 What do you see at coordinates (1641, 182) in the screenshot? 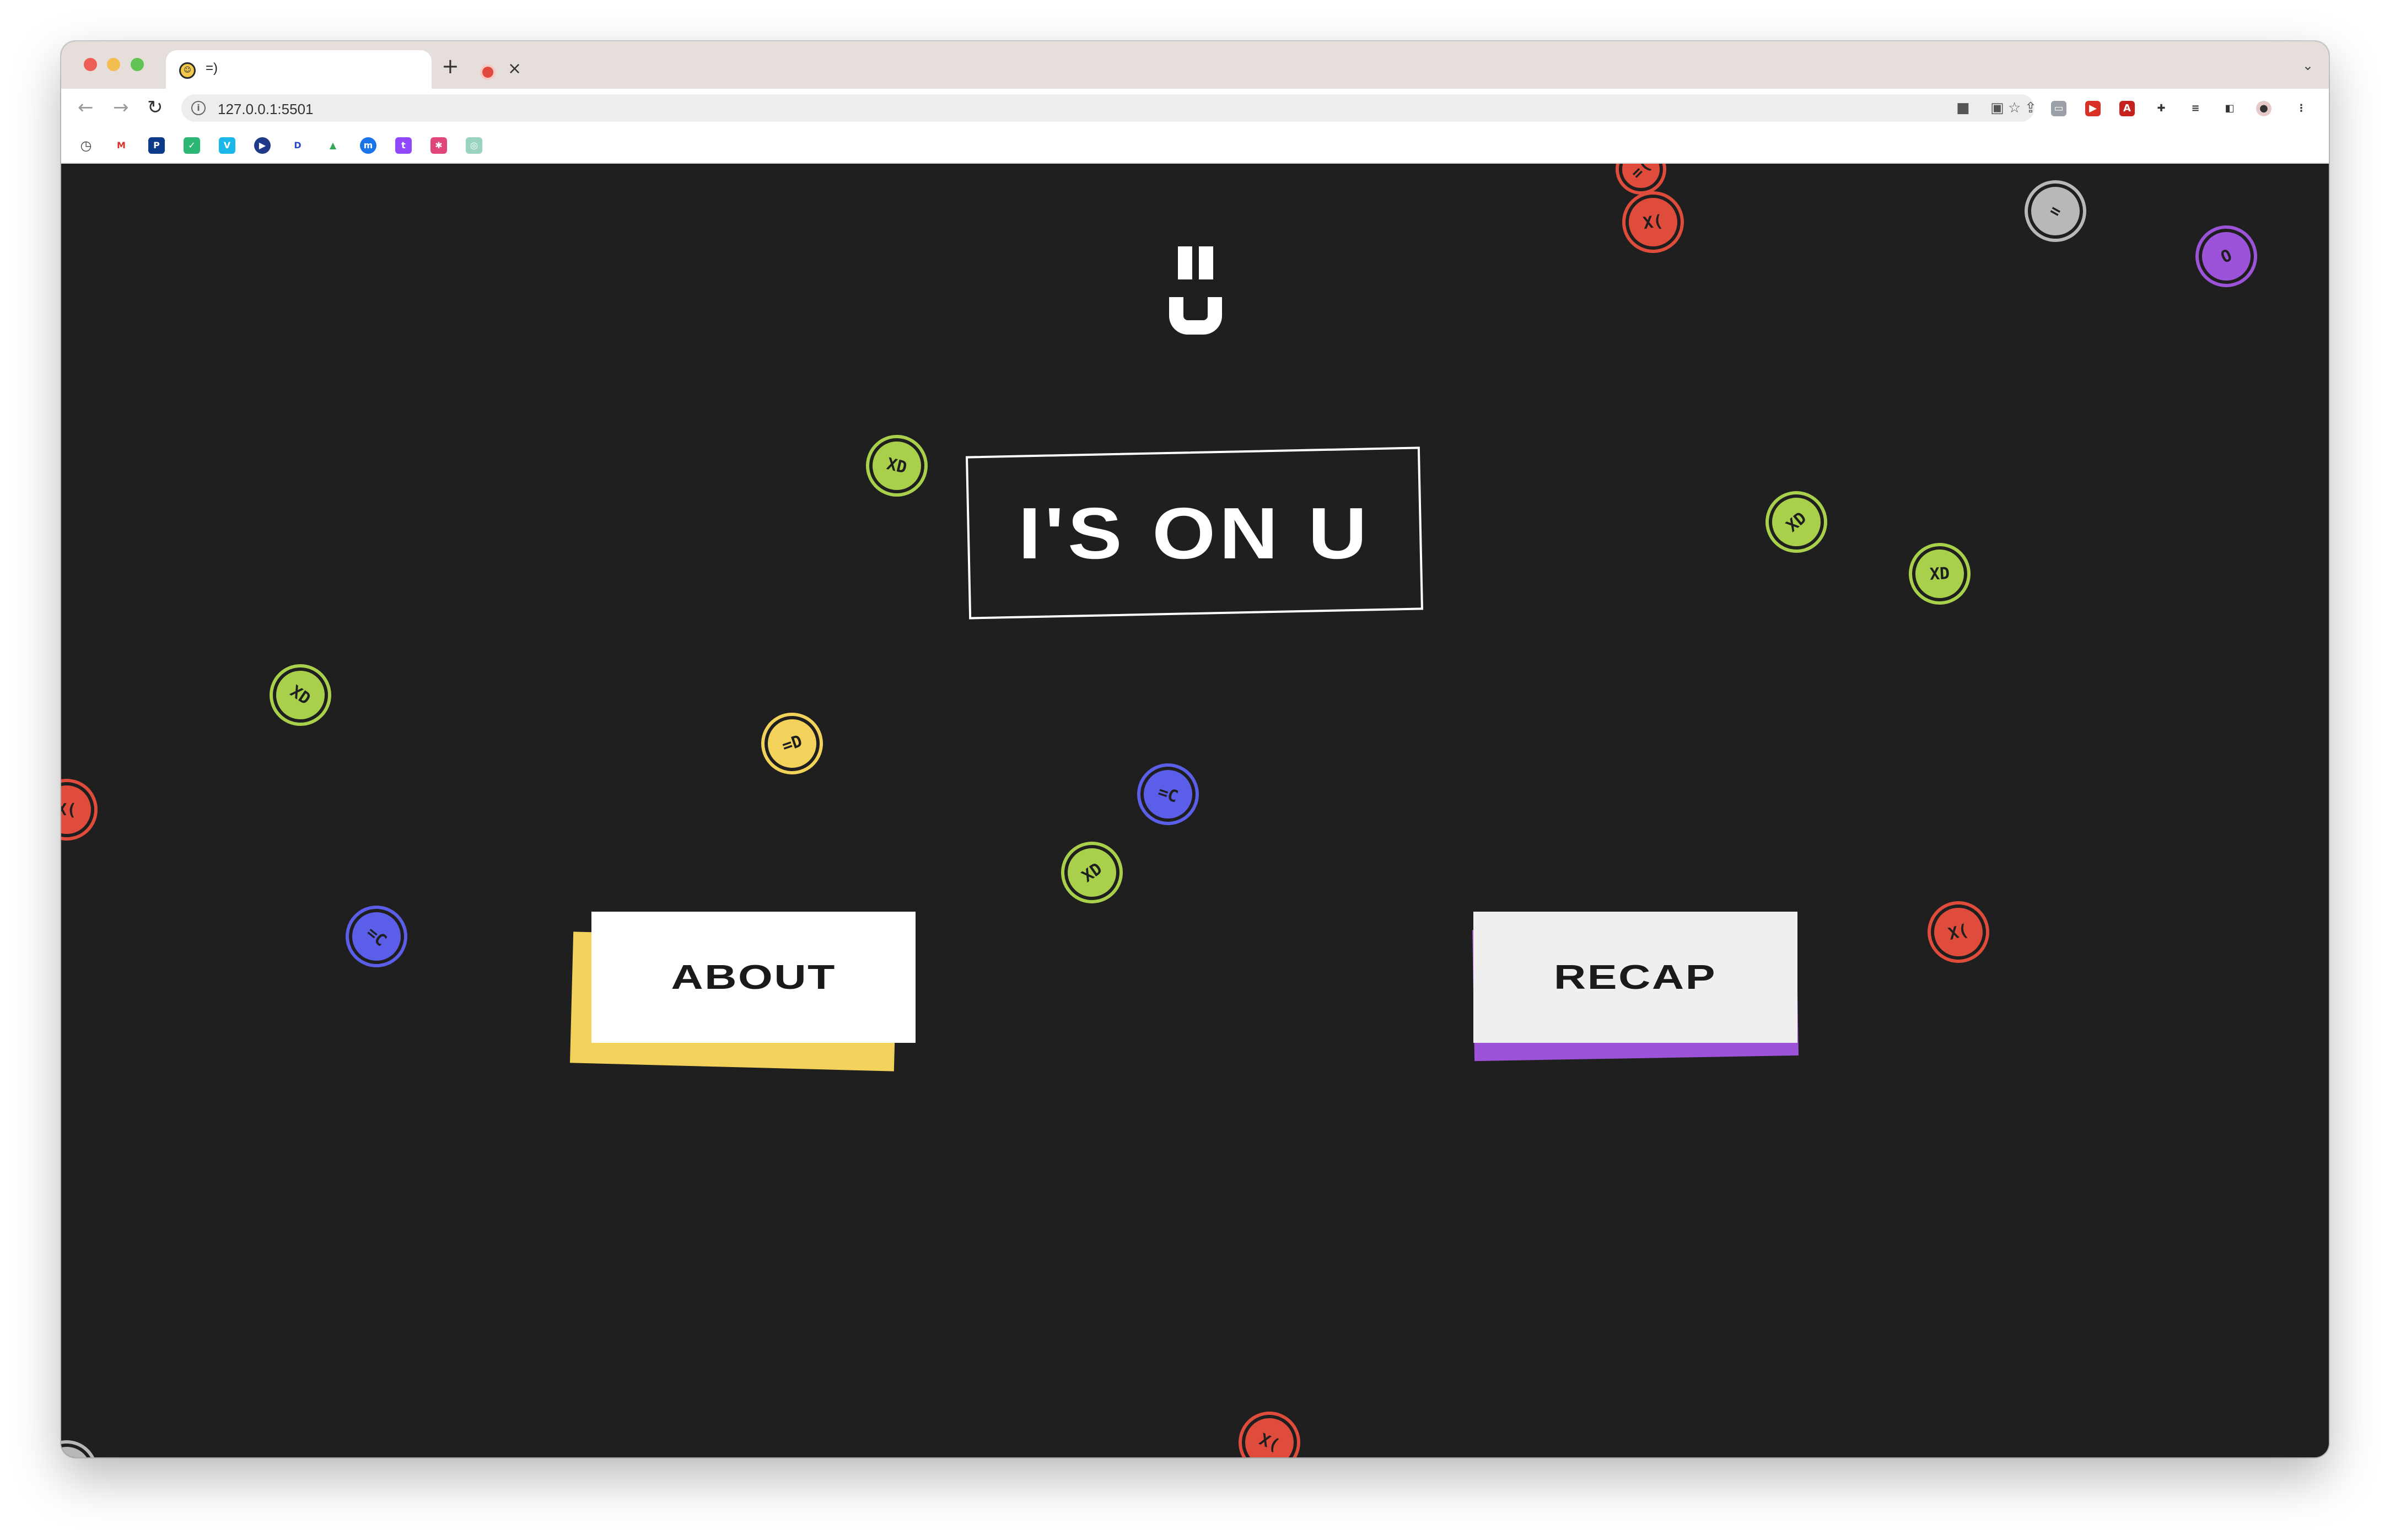
I see `smiley-face-icon: =(` at bounding box center [1641, 182].